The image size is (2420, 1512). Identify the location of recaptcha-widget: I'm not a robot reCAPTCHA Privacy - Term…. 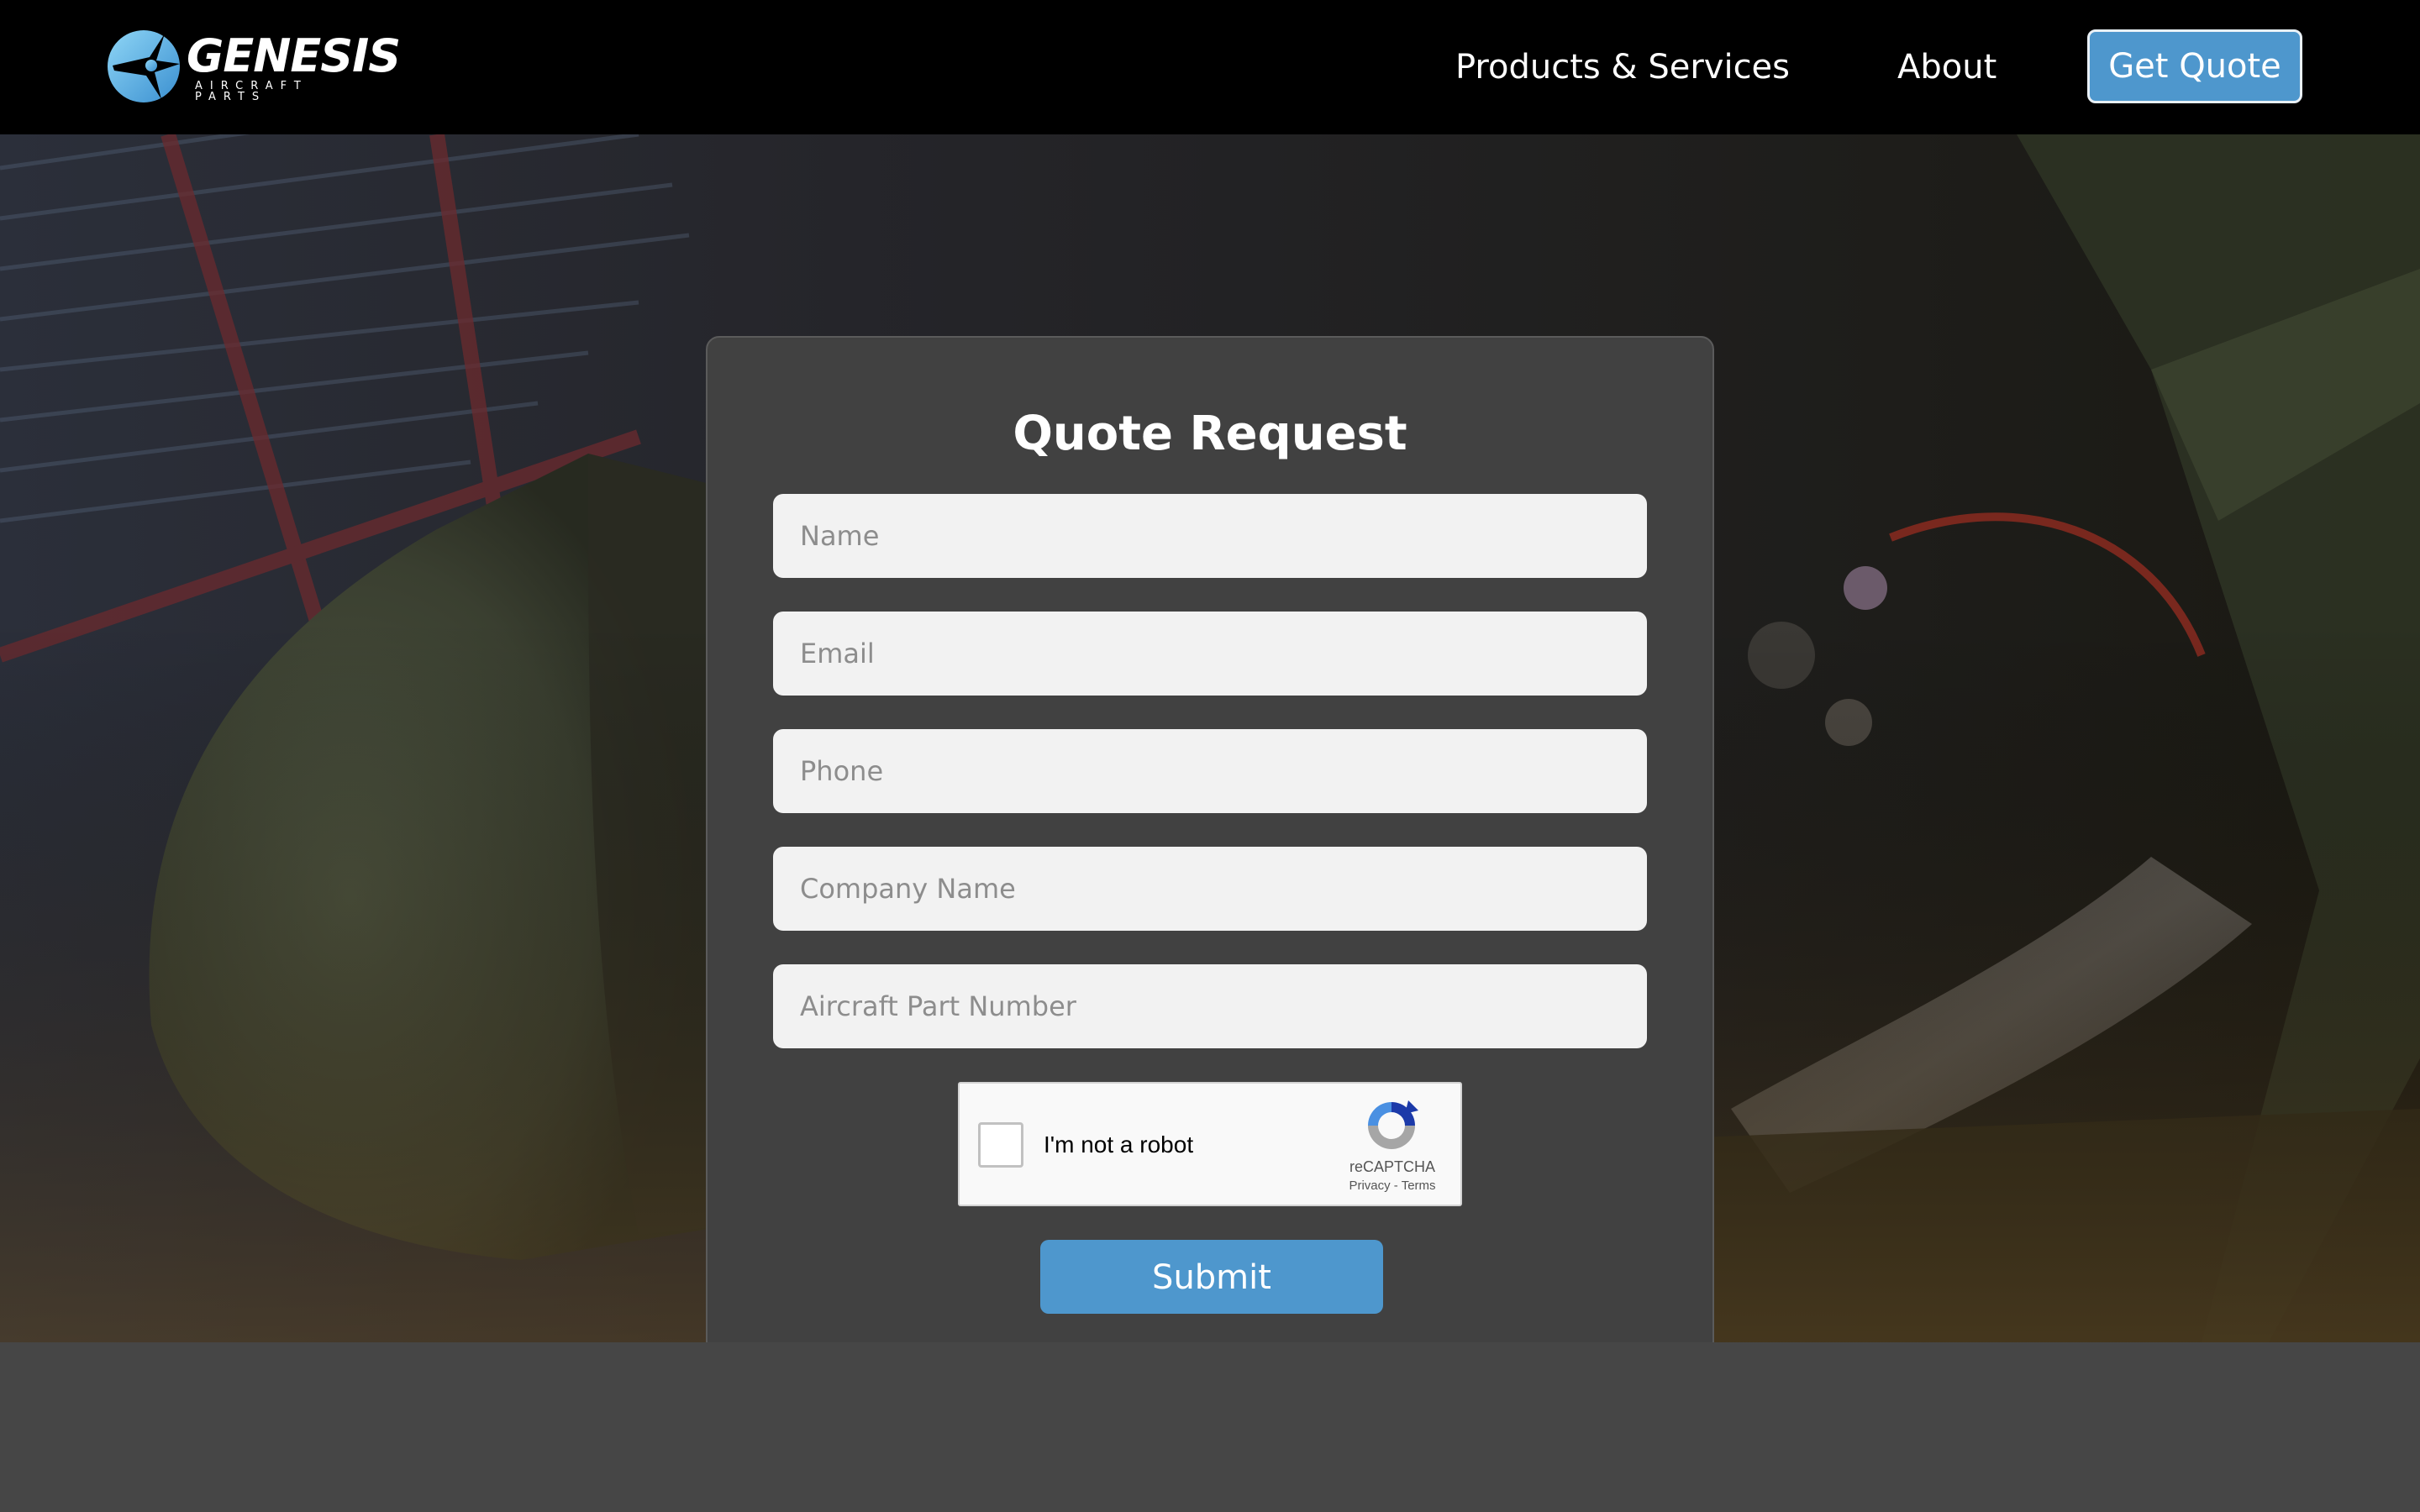
(1210, 1144).